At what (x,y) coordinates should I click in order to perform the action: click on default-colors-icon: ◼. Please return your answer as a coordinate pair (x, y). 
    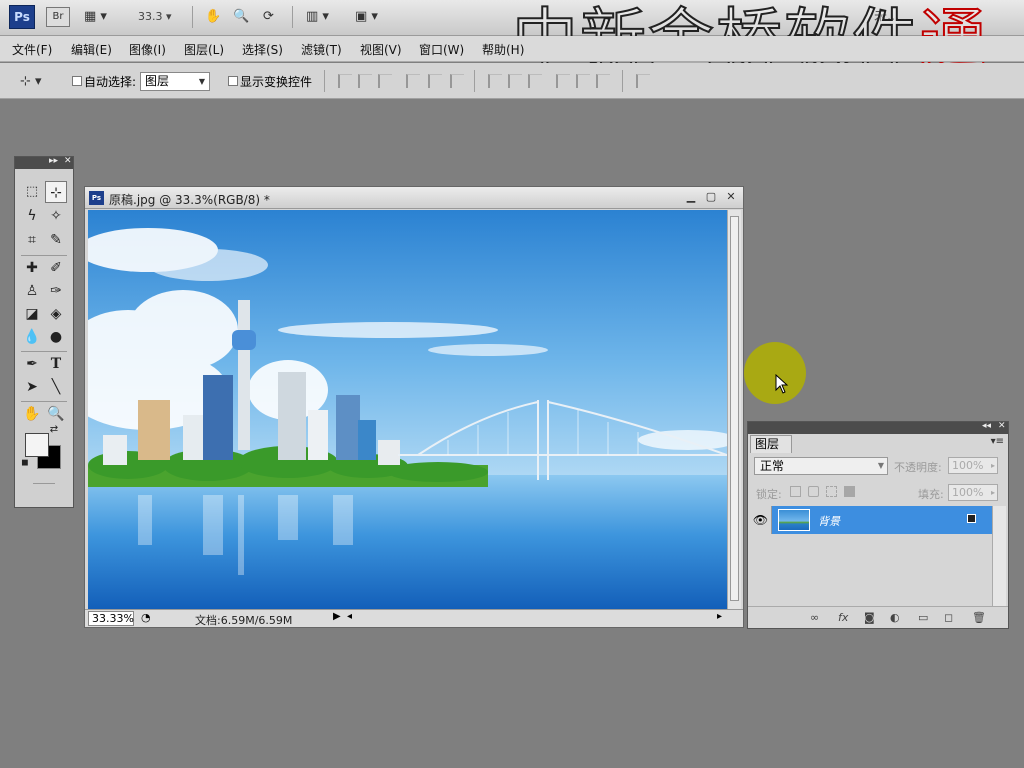
    Looking at the image, I should click on (25, 463).